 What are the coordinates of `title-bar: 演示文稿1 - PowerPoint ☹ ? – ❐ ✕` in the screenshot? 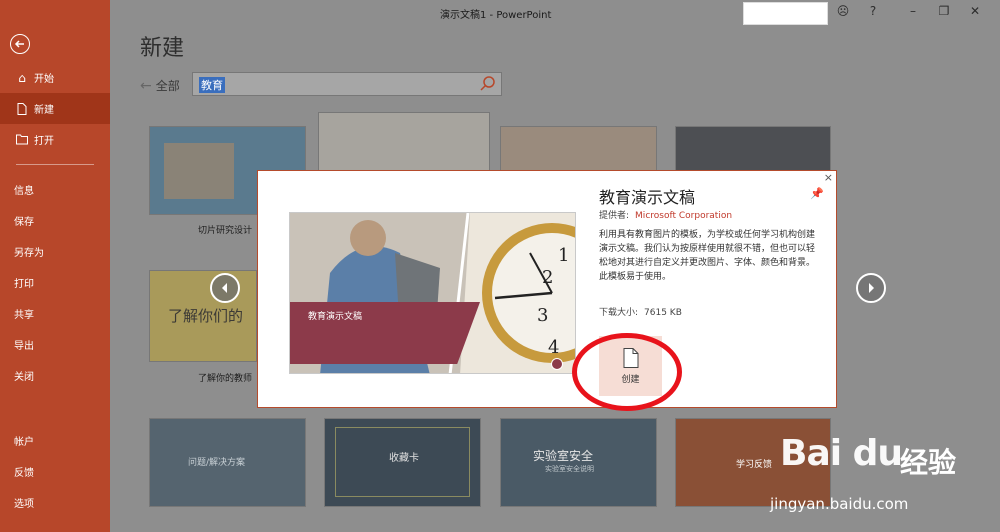 It's located at (555, 13).